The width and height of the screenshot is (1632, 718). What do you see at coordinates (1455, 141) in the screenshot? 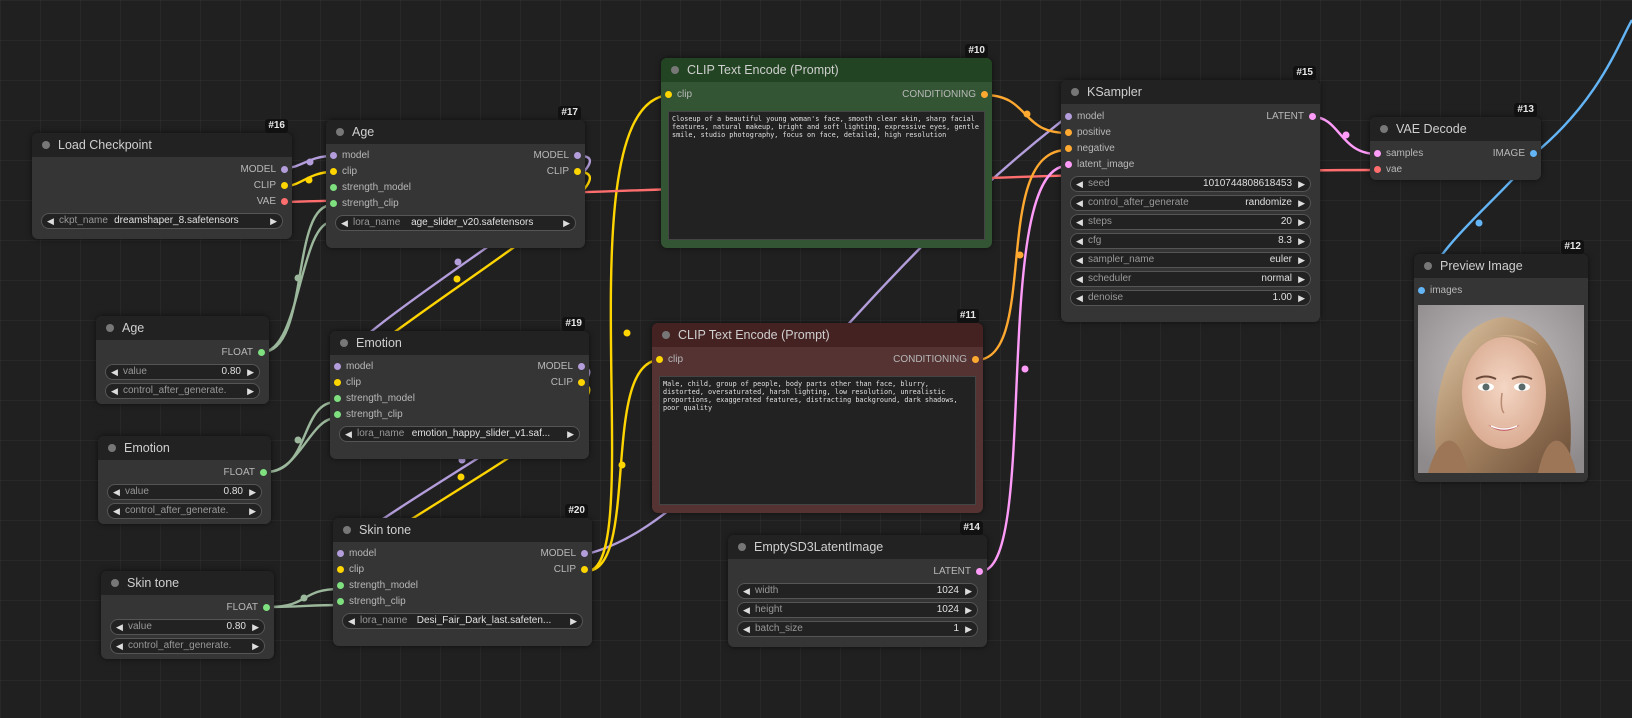
I see `node-vae-decode: #13 VAE Decode samples IMAGE vae` at bounding box center [1455, 141].